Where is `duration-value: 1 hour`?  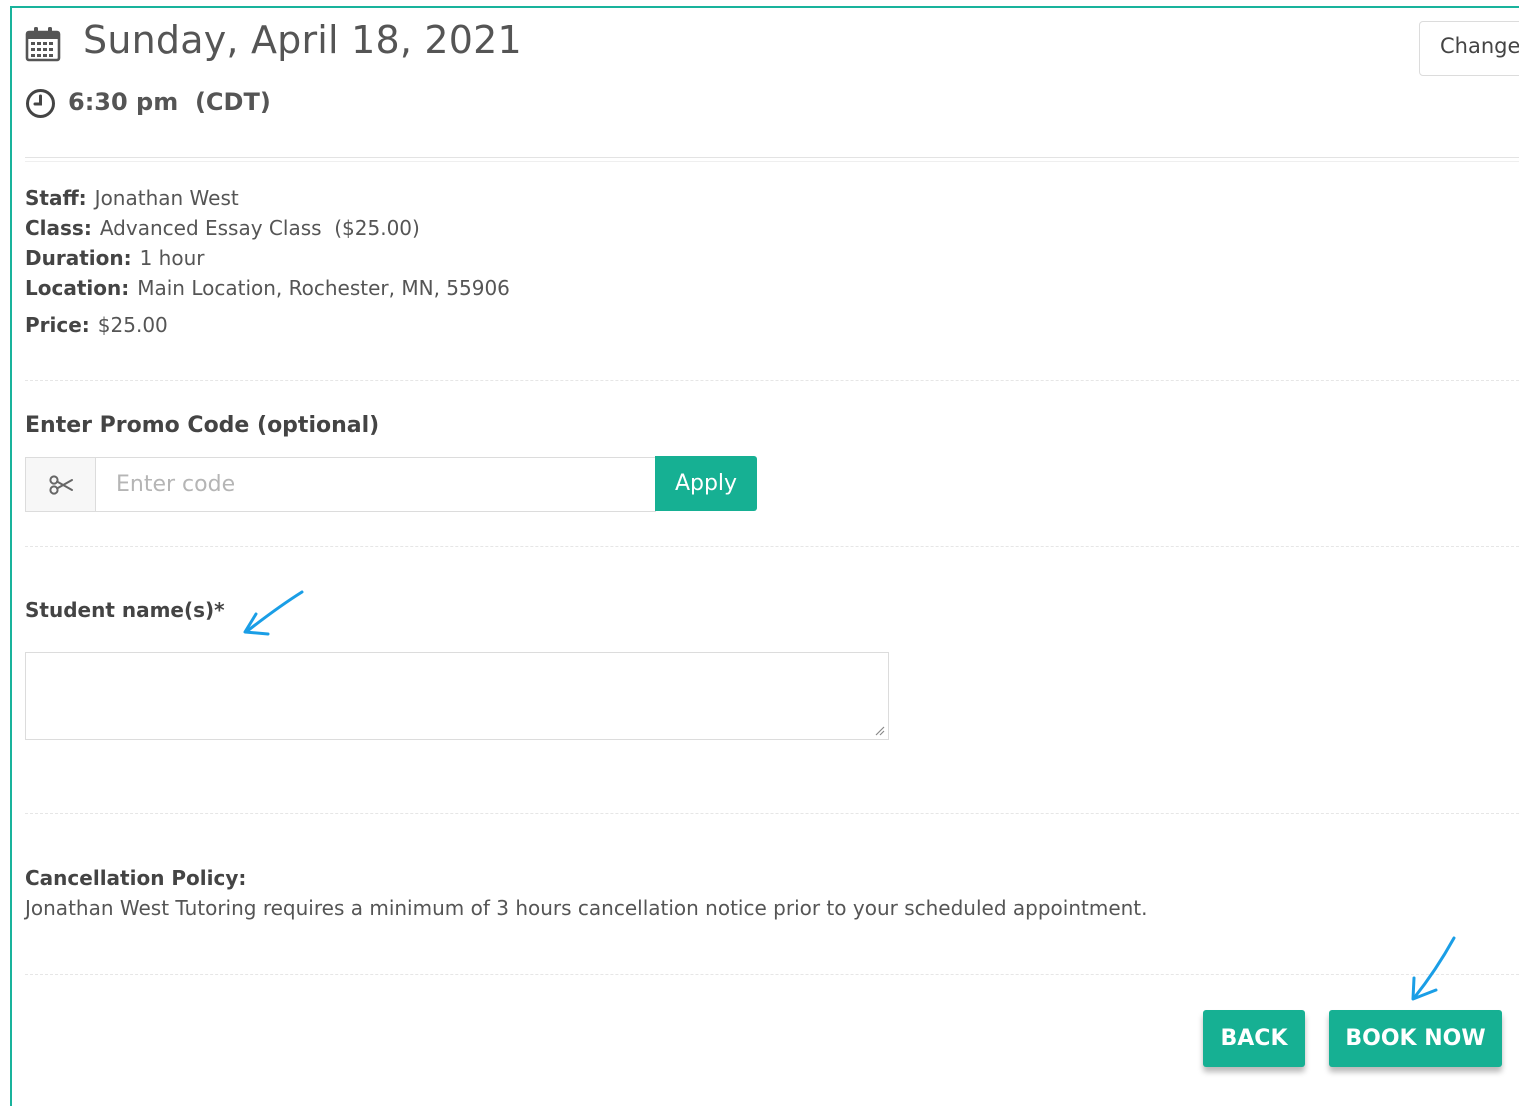
duration-value: 1 hour is located at coordinates (172, 258).